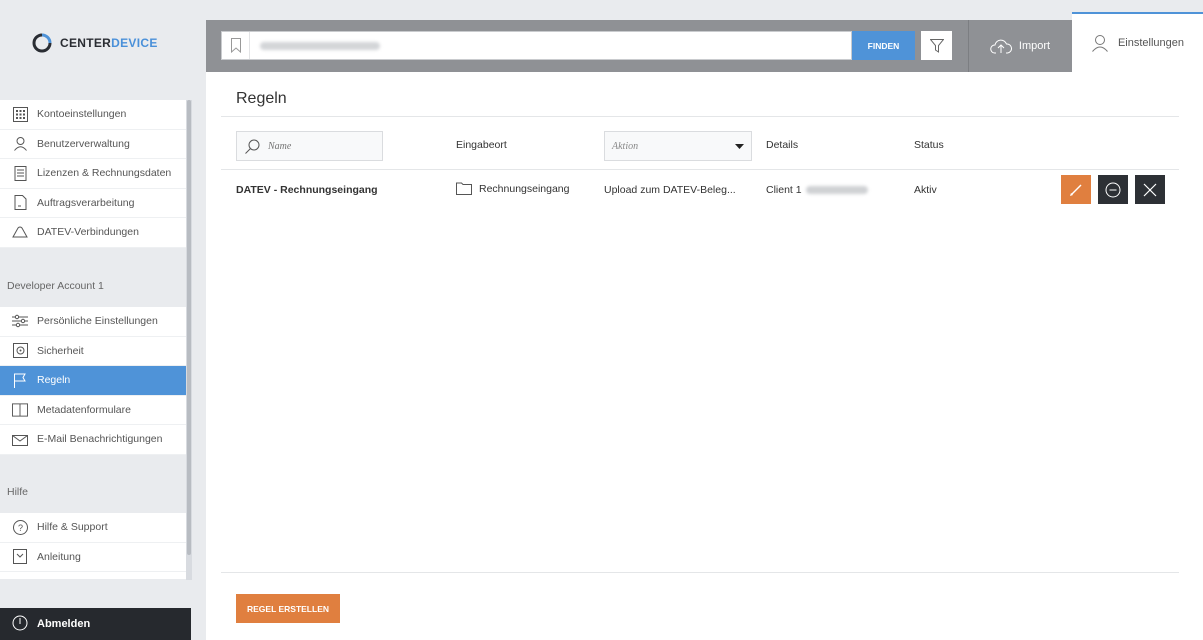 The width and height of the screenshot is (1203, 640). What do you see at coordinates (20, 173) in the screenshot?
I see `receipt-icon` at bounding box center [20, 173].